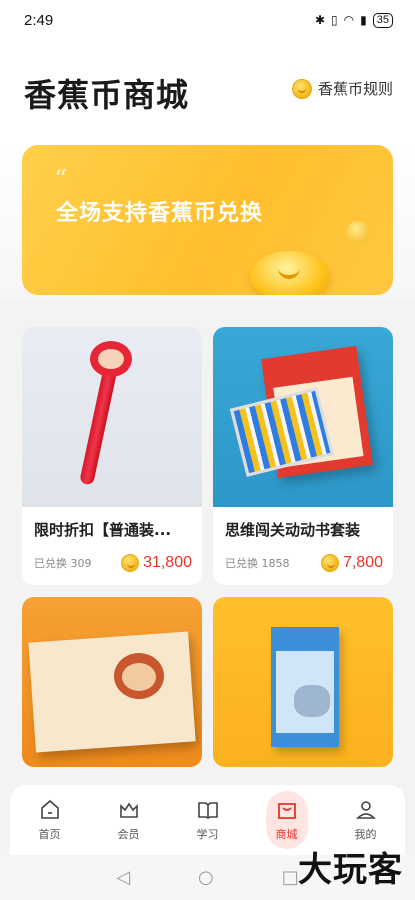 Image resolution: width=415 pixels, height=900 pixels. What do you see at coordinates (358, 232) in the screenshot?
I see `small-coin-icon` at bounding box center [358, 232].